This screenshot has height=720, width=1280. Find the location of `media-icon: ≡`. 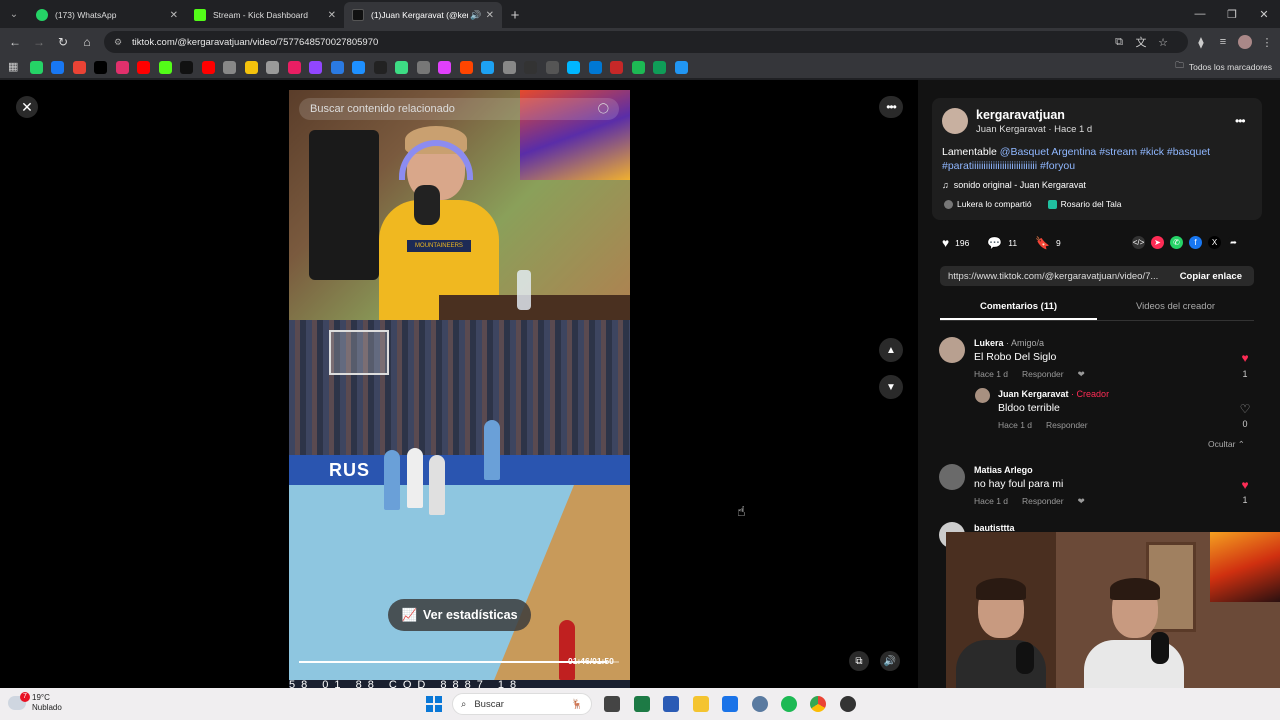

media-icon: ≡ is located at coordinates (1223, 42).